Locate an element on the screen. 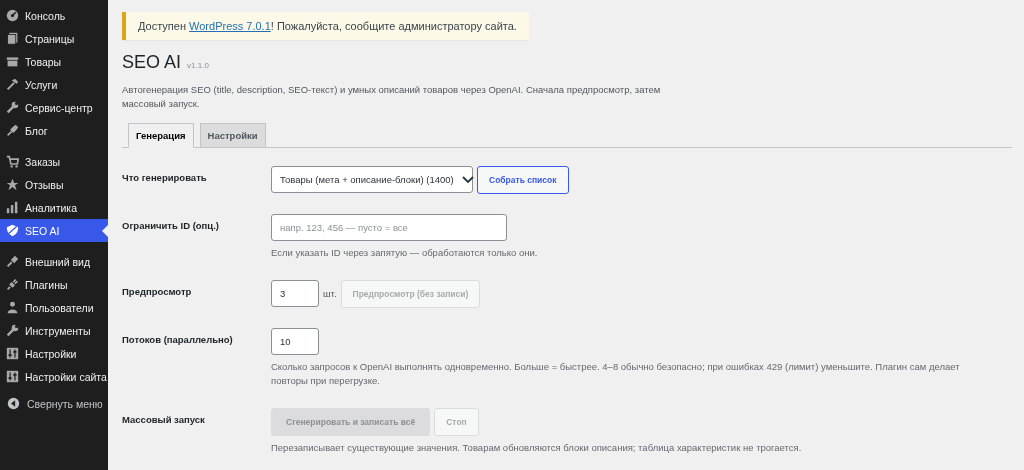 Image resolution: width=1024 pixels, height=470 pixels. action-button: Собрать список is located at coordinates (523, 179).